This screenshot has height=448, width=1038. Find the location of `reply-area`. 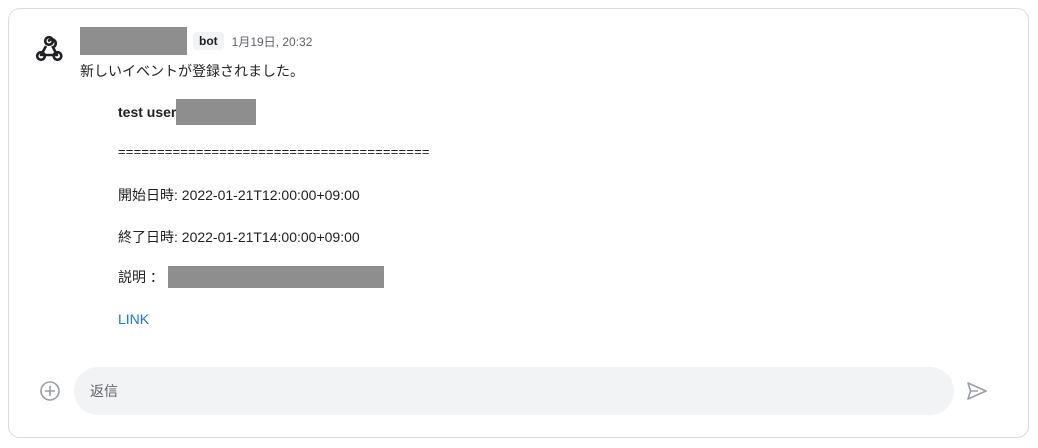

reply-area is located at coordinates (518, 392).